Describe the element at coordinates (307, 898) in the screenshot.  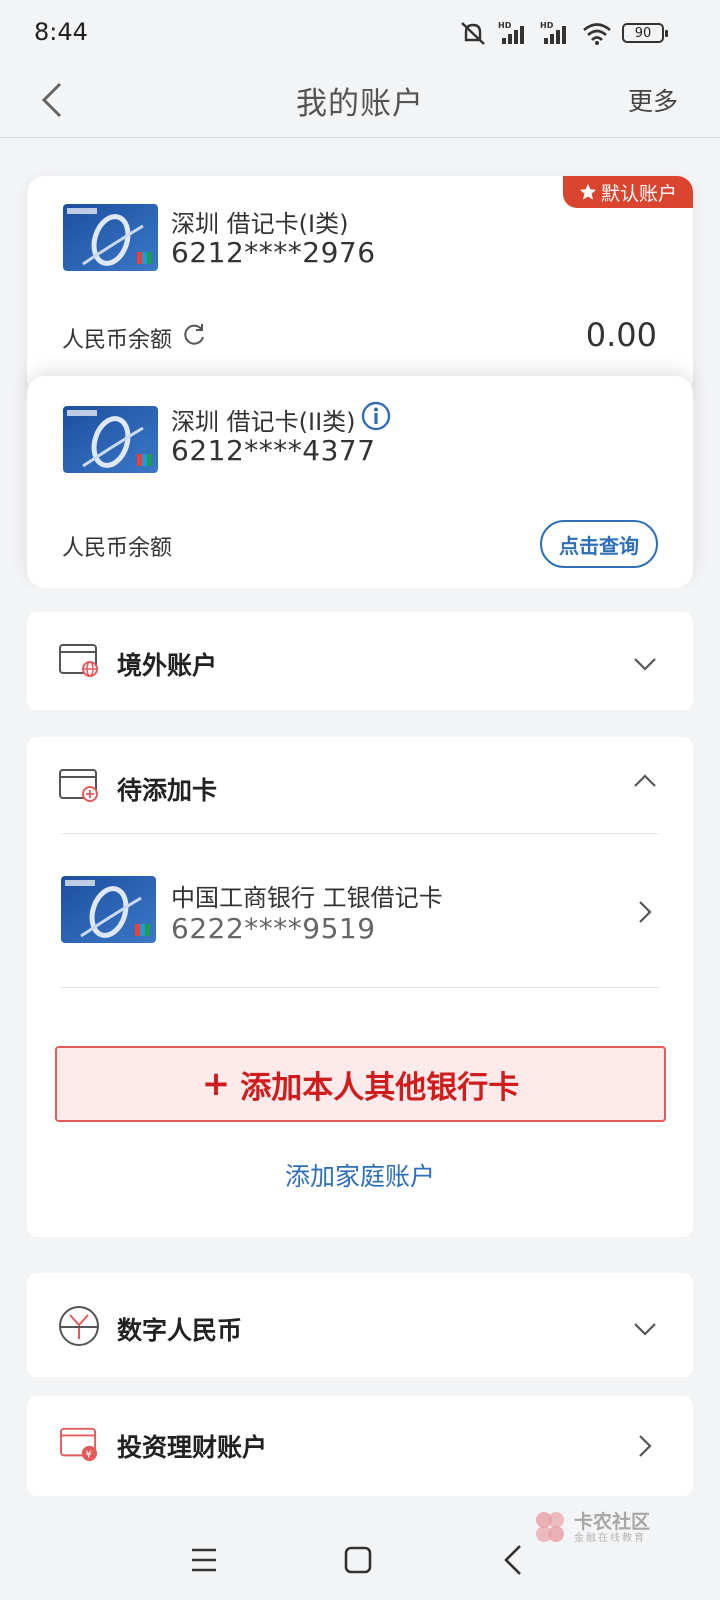
I see `pending-card-name: 中国工商银行 工银借记卡` at that location.